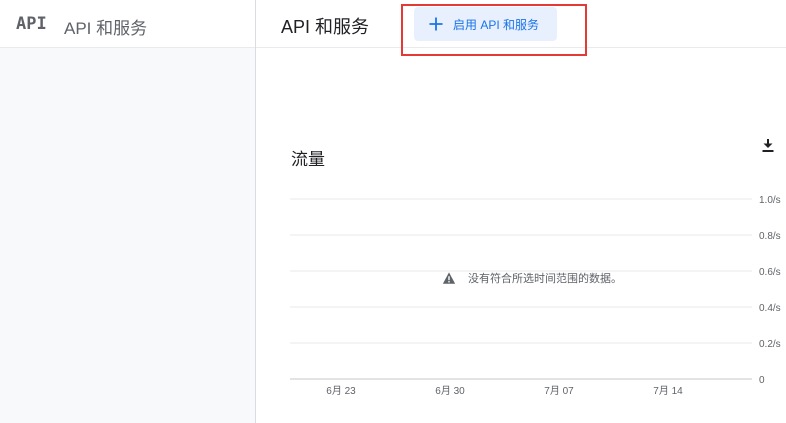  I want to click on plus-icon, so click(436, 24).